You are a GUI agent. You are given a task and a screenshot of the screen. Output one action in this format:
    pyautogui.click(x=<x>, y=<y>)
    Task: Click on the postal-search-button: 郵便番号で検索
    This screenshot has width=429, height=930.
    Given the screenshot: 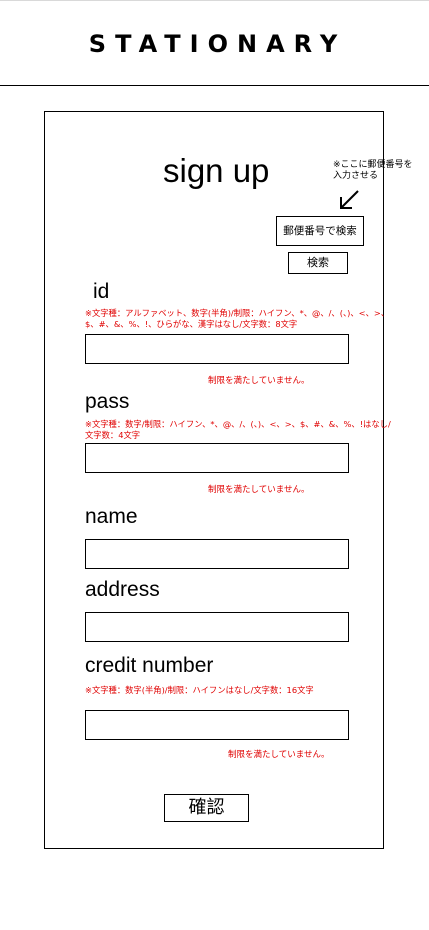 What is the action you would take?
    pyautogui.click(x=320, y=231)
    